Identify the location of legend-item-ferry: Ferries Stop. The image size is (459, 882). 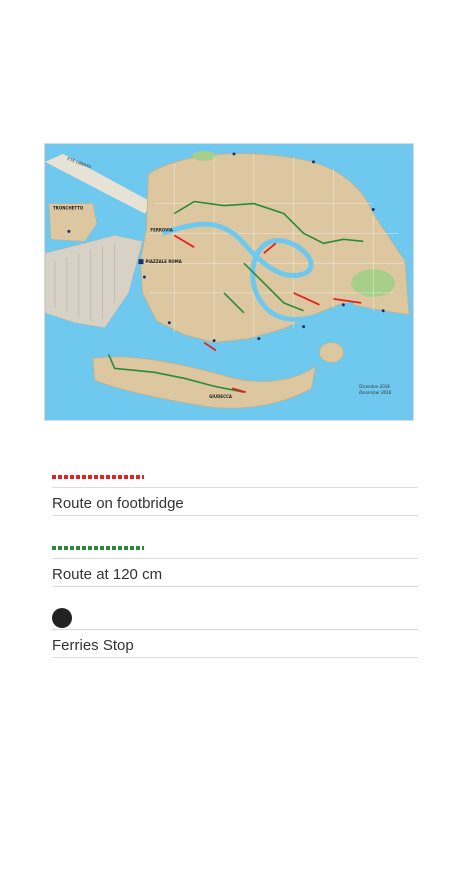
(235, 645).